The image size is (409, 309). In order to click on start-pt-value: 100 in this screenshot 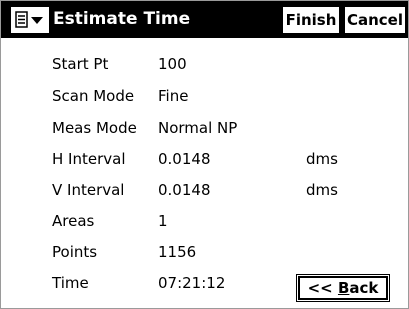, I will do `click(172, 64)`.